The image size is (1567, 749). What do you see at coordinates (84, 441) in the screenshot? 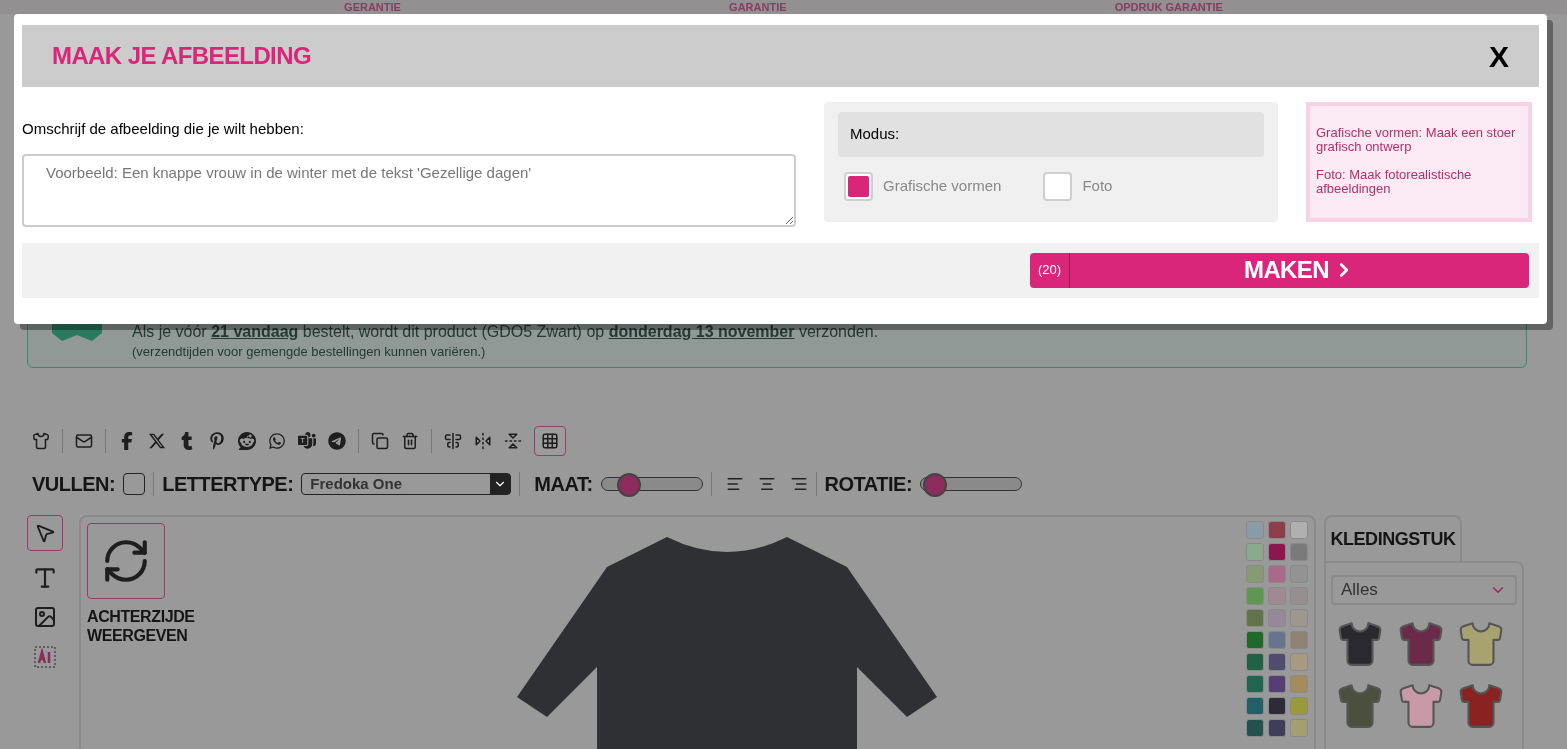
I see `mail-icon` at bounding box center [84, 441].